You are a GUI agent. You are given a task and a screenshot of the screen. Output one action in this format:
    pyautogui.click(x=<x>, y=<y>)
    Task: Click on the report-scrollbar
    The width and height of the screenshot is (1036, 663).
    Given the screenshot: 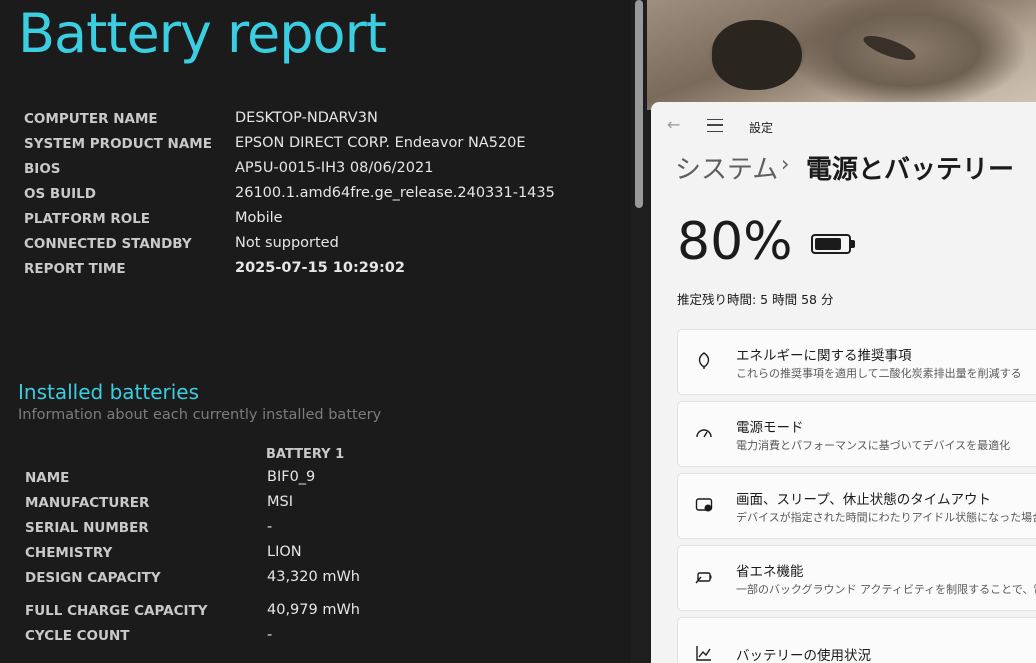 What is the action you would take?
    pyautogui.click(x=639, y=331)
    